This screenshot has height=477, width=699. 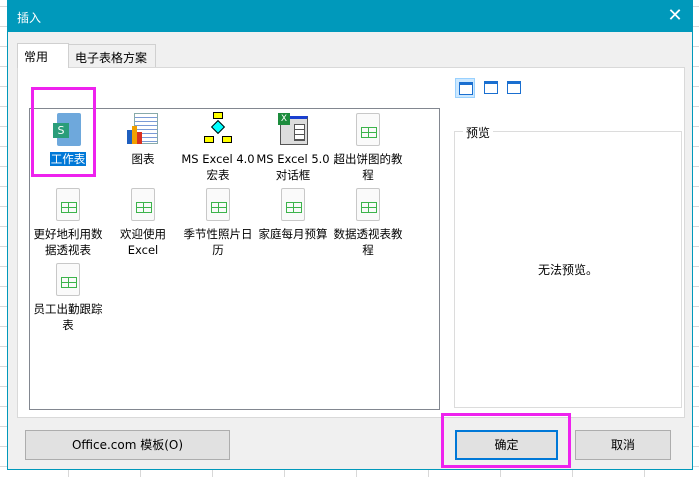 What do you see at coordinates (506, 445) in the screenshot?
I see `ok-button: 确定` at bounding box center [506, 445].